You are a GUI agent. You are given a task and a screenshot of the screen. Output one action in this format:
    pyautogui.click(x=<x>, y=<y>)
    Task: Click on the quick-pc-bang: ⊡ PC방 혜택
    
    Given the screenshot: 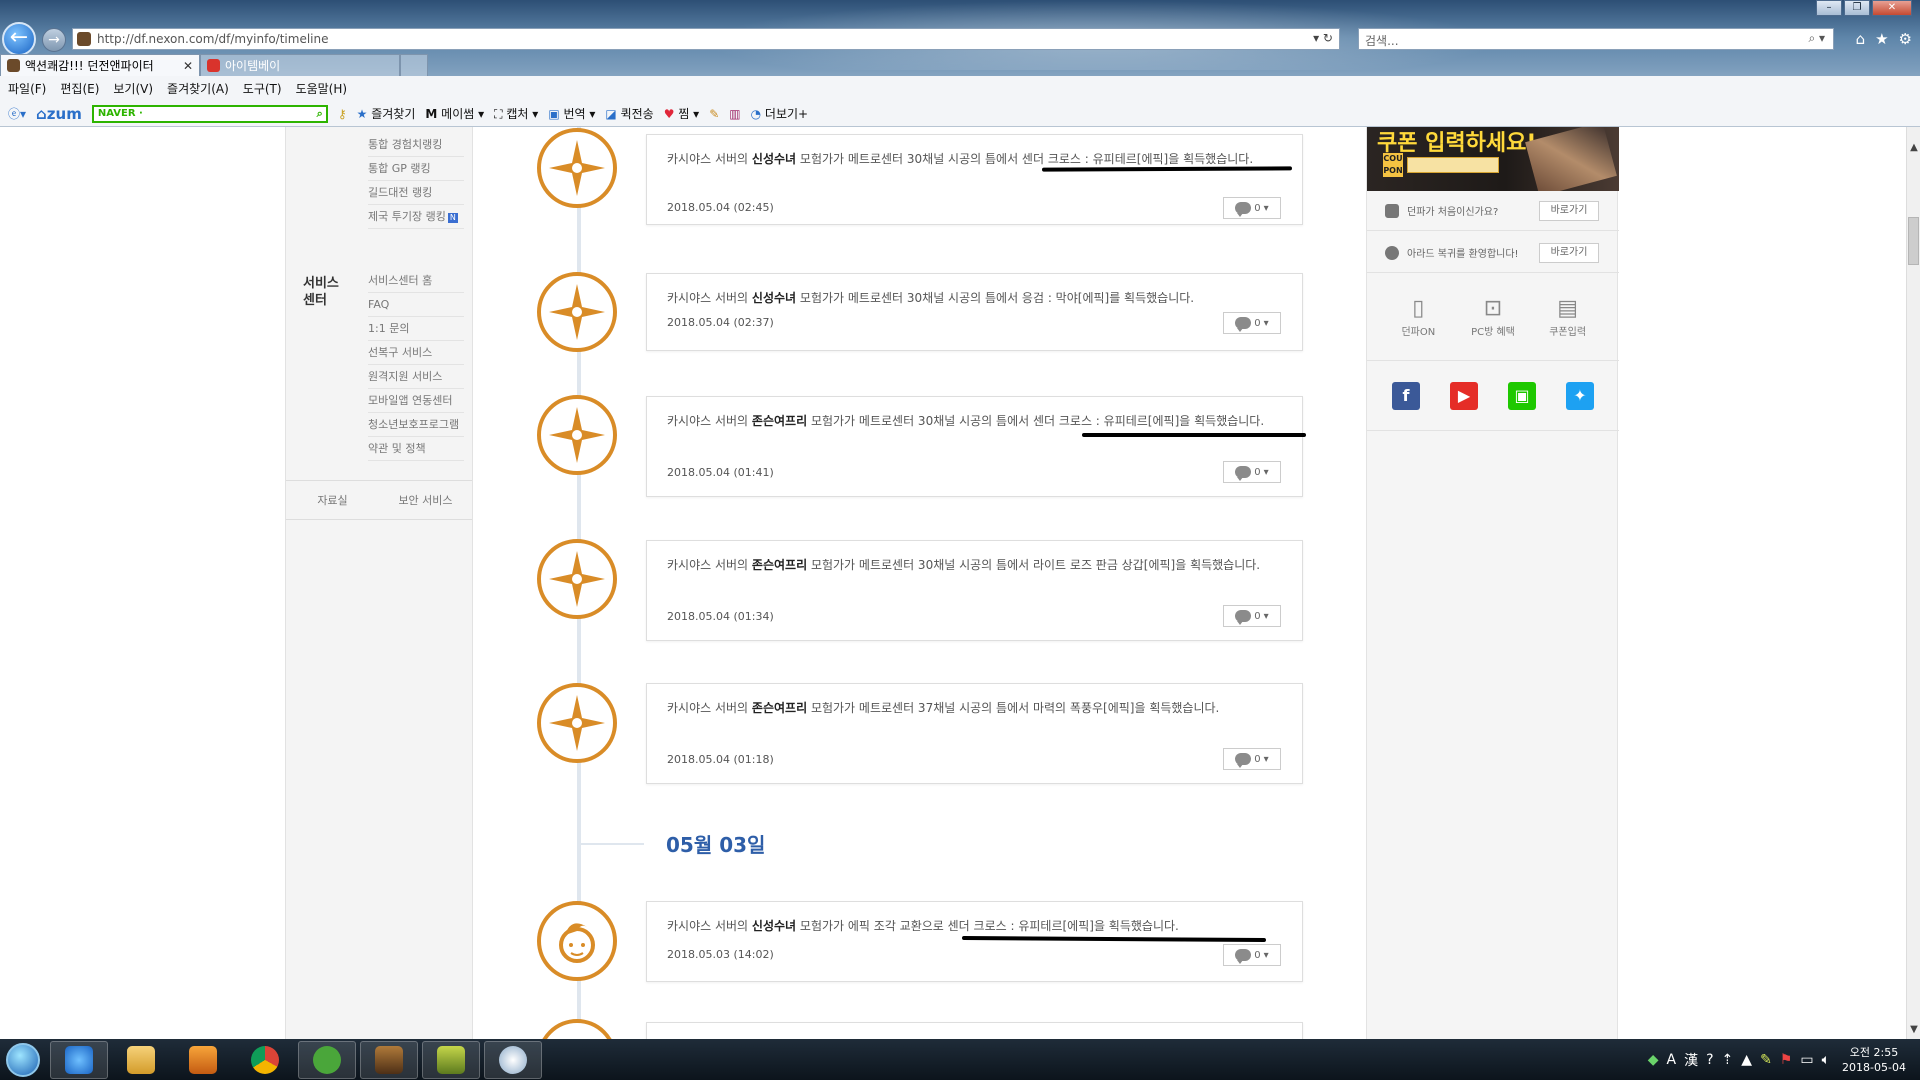 What is the action you would take?
    pyautogui.click(x=1493, y=320)
    